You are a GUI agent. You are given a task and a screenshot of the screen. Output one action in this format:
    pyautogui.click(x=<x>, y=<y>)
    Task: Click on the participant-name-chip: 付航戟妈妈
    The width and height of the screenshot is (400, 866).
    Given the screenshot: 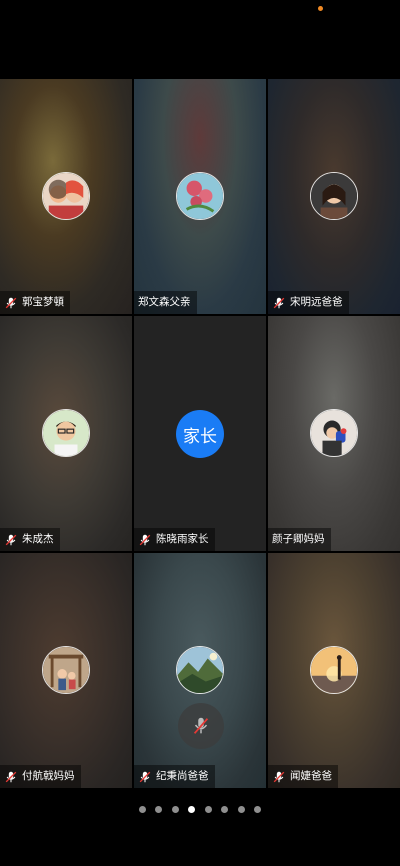 What is the action you would take?
    pyautogui.click(x=40, y=776)
    